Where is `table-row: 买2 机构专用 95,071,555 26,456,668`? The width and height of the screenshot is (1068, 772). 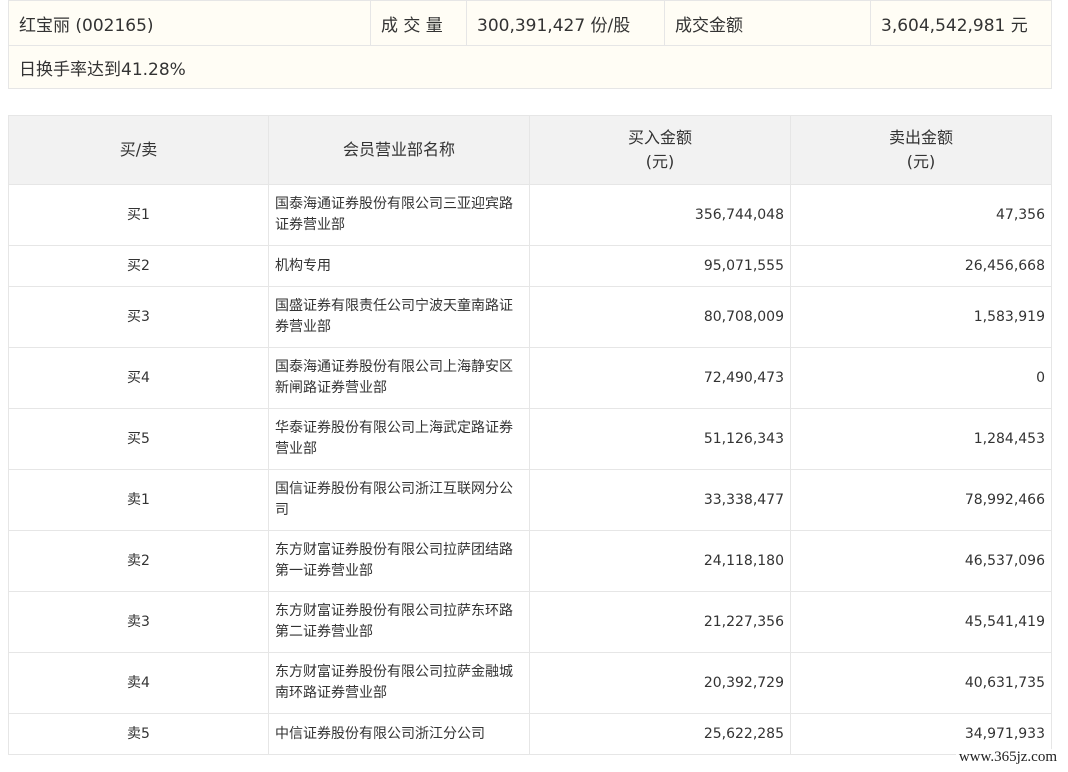
table-row: 买2 机构专用 95,071,555 26,456,668 is located at coordinates (530, 266).